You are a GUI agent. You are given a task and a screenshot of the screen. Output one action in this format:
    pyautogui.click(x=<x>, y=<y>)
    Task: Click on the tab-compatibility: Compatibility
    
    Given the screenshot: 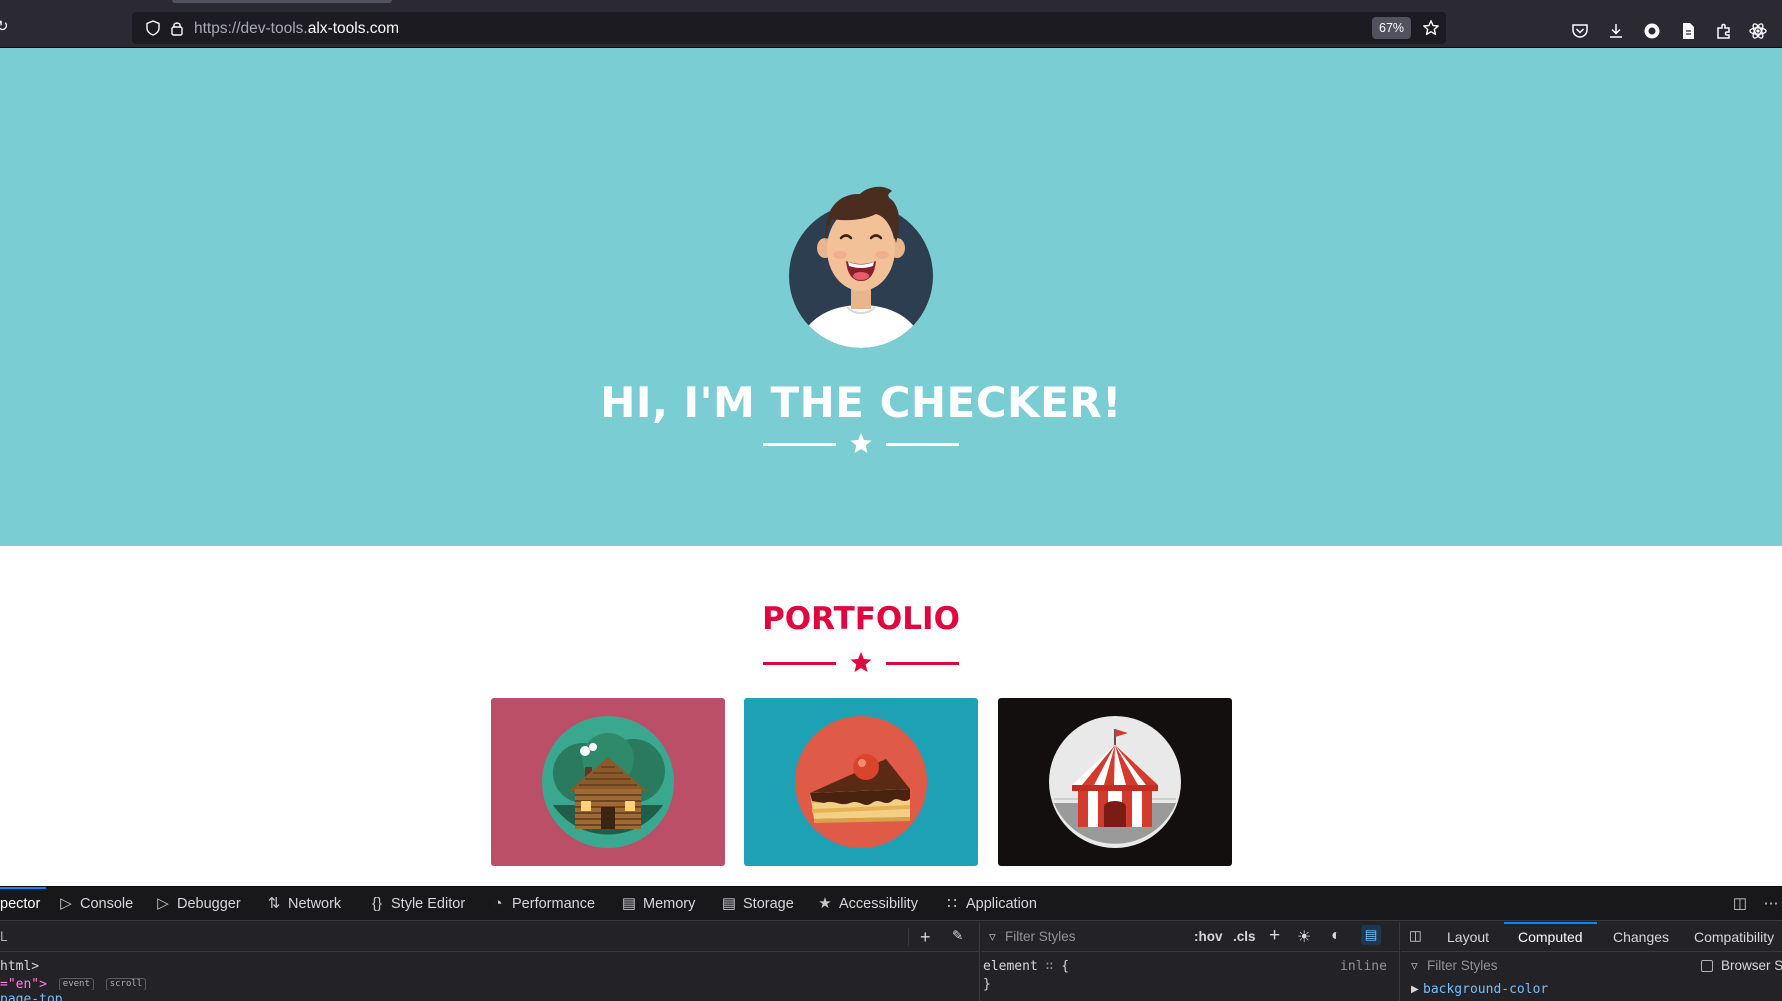 What is the action you would take?
    pyautogui.click(x=1734, y=937)
    